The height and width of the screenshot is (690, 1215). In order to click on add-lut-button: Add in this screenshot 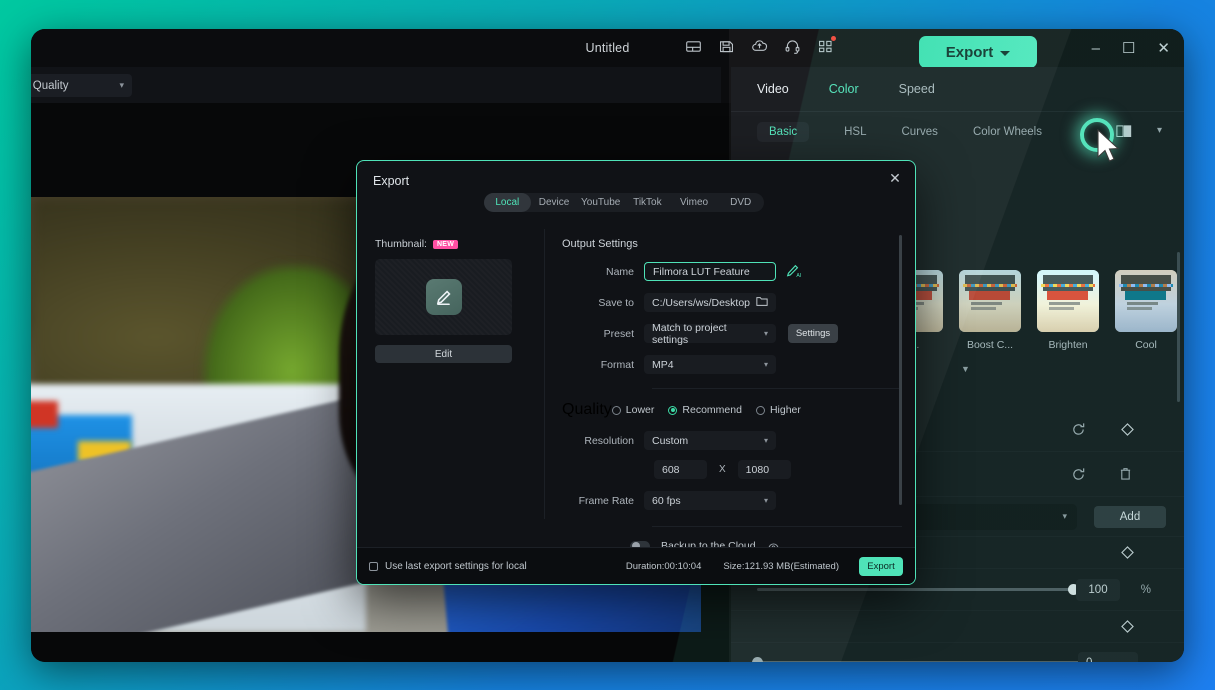, I will do `click(1130, 516)`.